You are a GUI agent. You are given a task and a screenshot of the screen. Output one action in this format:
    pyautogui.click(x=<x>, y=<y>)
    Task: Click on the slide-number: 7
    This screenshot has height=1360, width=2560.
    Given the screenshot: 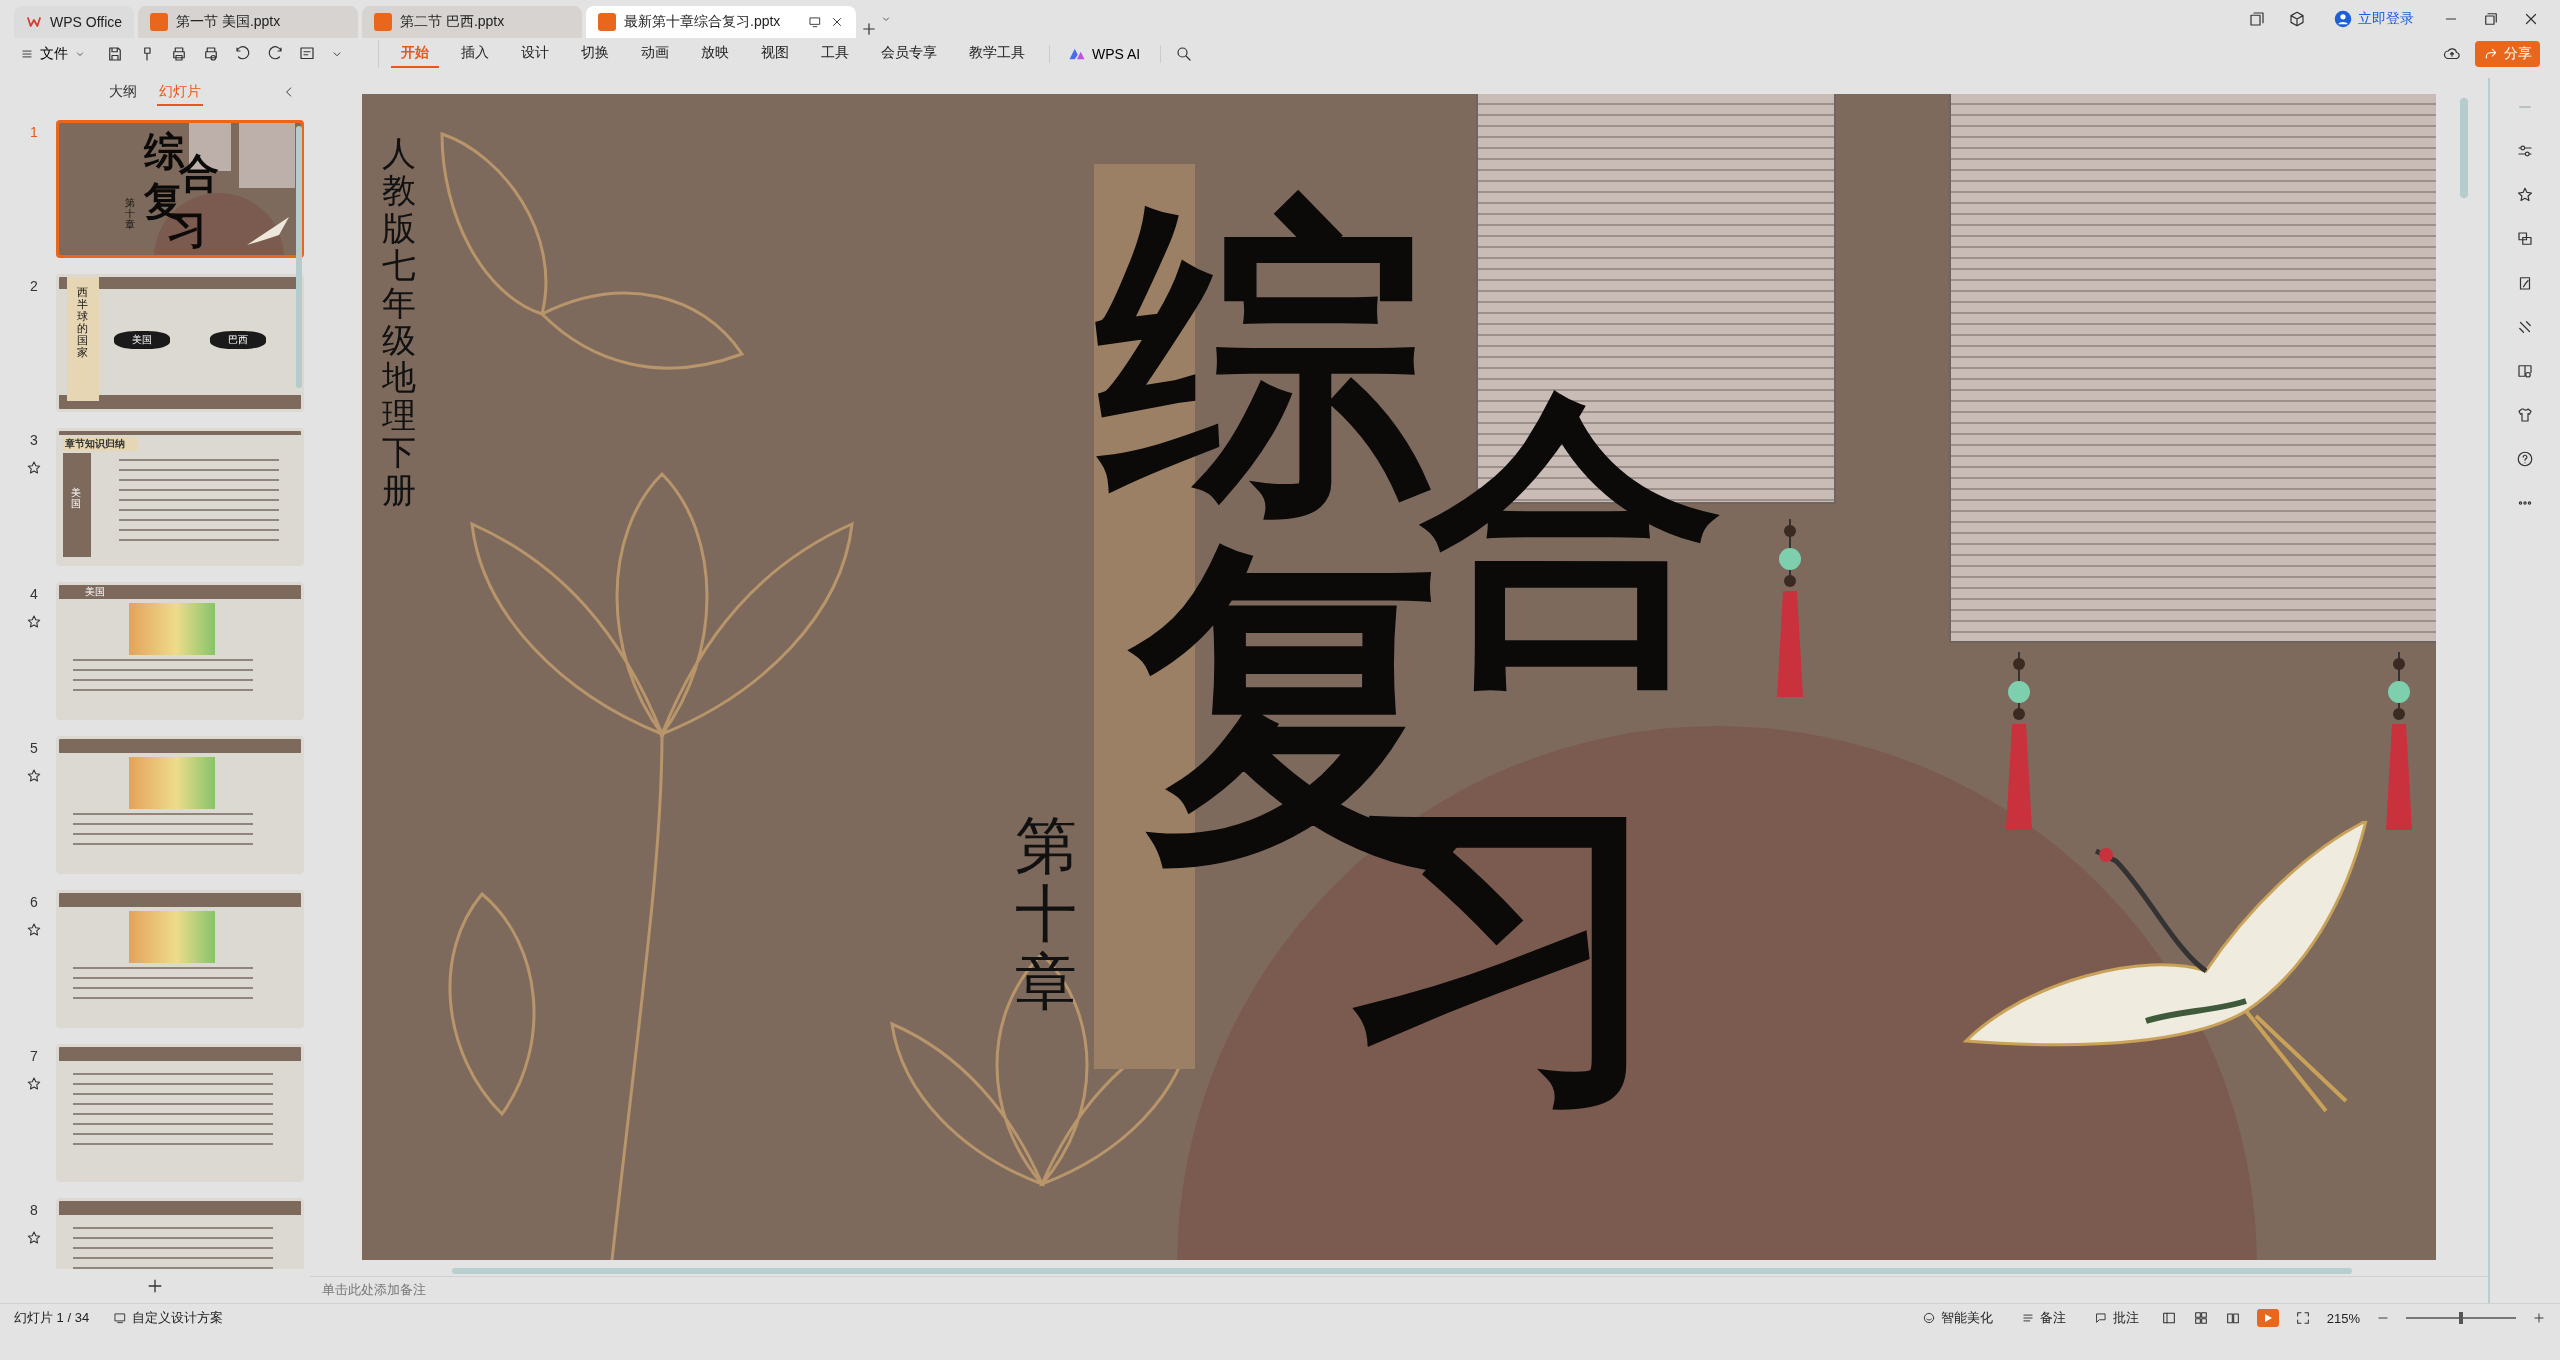 What is the action you would take?
    pyautogui.click(x=34, y=1056)
    